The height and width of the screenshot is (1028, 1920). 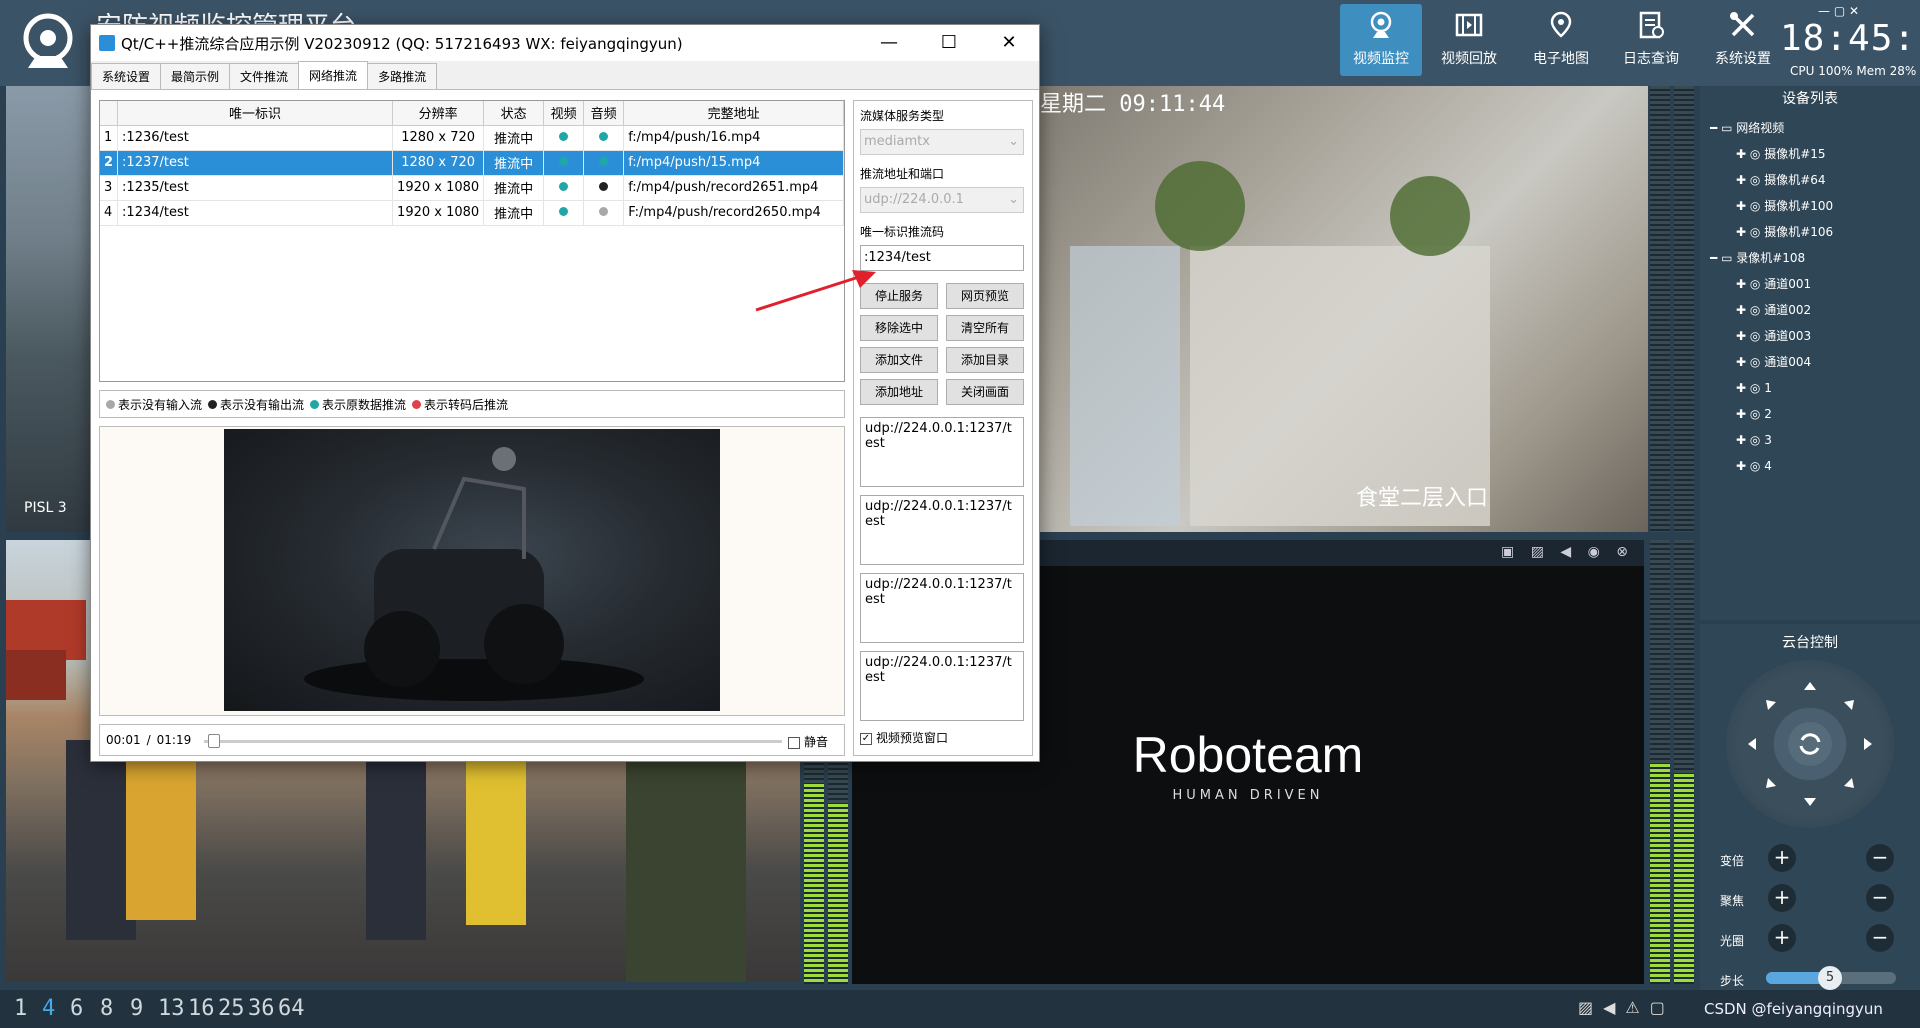 I want to click on minimize-button: —, so click(x=889, y=43).